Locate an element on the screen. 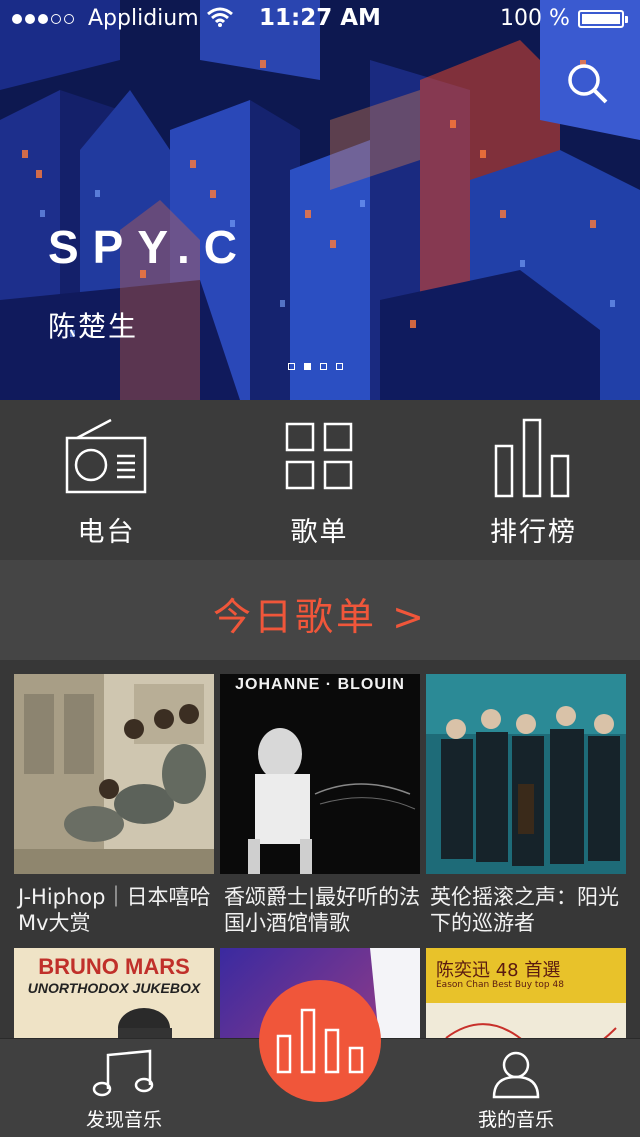 Image resolution: width=640 pixels, height=1137 pixels. status-bar: Applidium 11:27 AM 100 % is located at coordinates (320, 20).